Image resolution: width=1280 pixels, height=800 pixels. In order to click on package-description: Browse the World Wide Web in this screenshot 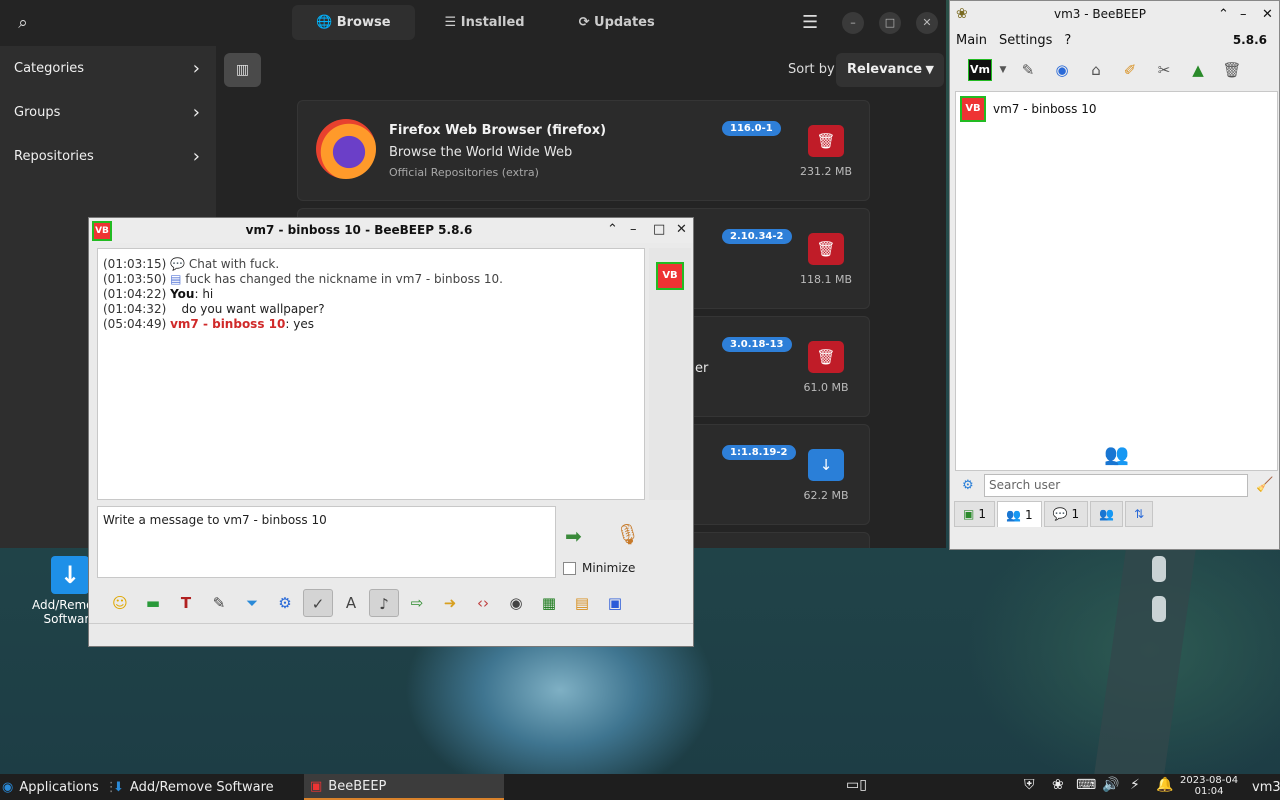, I will do `click(481, 152)`.